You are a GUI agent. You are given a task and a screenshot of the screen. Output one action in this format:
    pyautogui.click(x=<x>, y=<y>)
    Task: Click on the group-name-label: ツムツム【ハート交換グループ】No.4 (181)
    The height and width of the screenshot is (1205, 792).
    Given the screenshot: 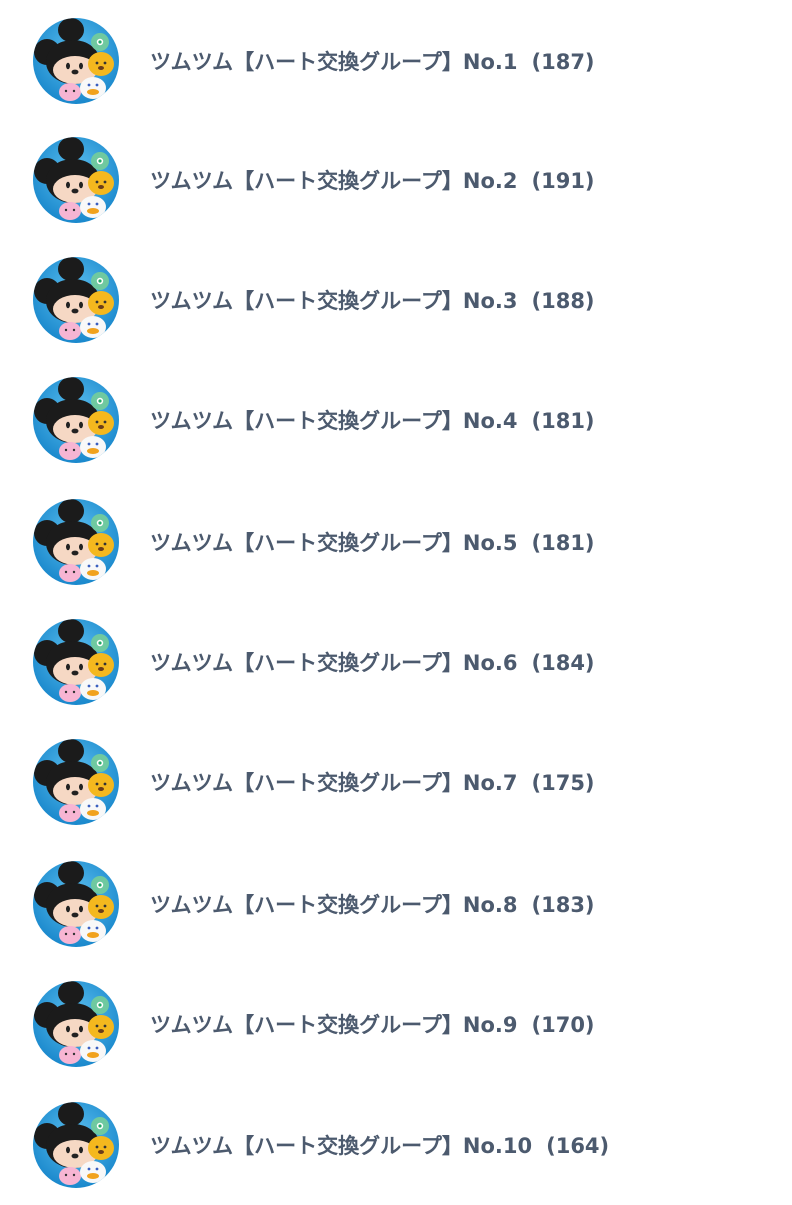 What is the action you would take?
    pyautogui.click(x=372, y=420)
    